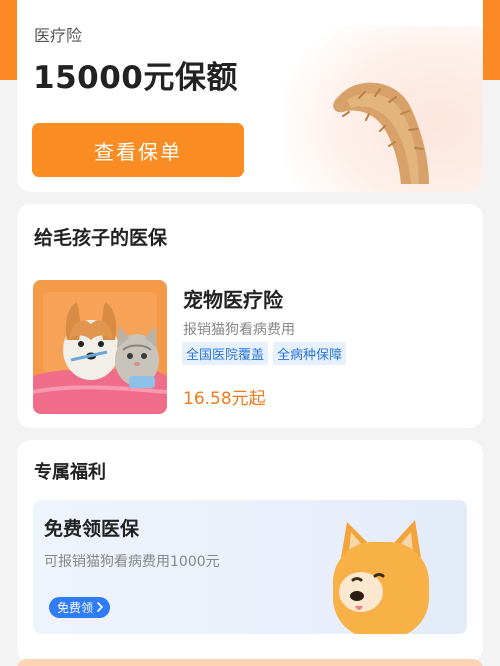 This screenshot has height=666, width=500. I want to click on product-description: 报销猫狗看病费用, so click(239, 330).